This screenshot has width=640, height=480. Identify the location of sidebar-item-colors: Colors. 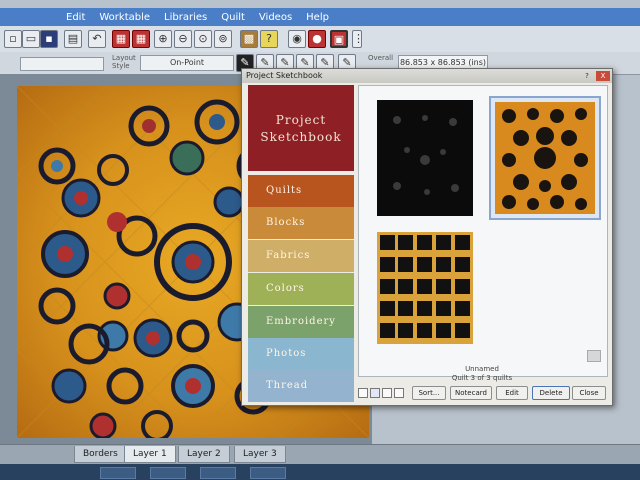
(301, 289).